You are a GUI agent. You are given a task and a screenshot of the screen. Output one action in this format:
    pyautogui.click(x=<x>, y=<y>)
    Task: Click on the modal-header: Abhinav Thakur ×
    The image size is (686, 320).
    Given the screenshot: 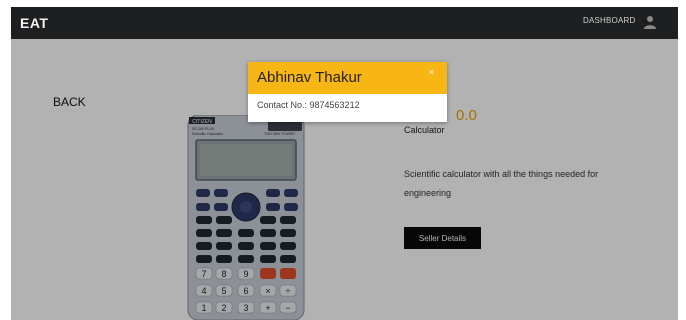 What is the action you would take?
    pyautogui.click(x=347, y=78)
    